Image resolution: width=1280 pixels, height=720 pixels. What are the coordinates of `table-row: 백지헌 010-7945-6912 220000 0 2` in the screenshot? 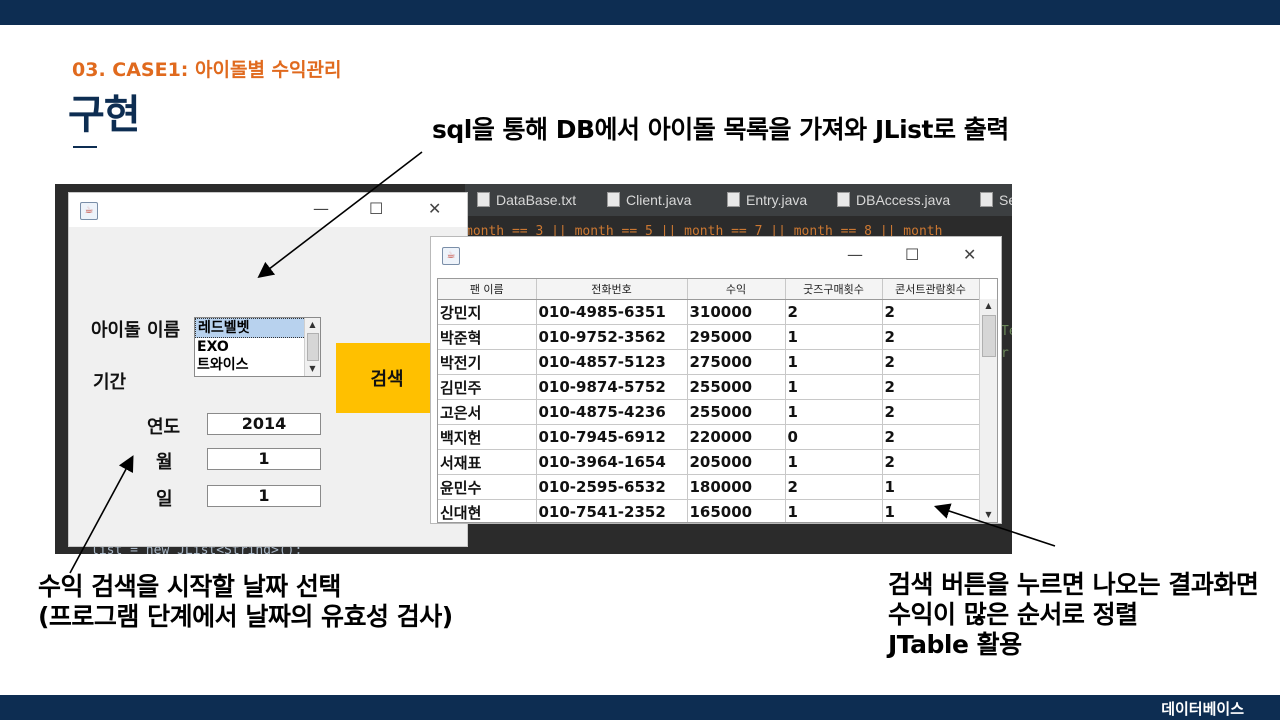 It's located at (709, 437).